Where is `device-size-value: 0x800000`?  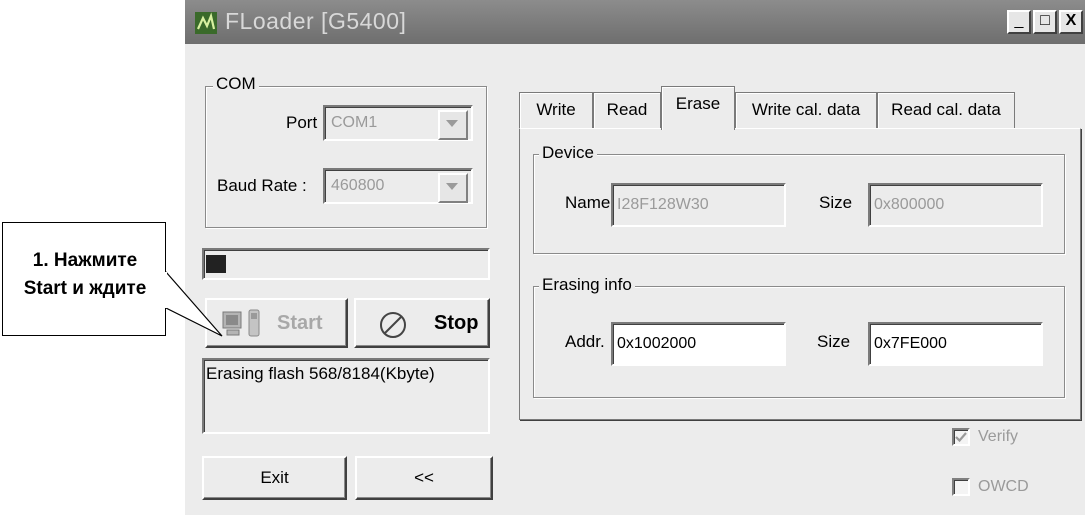 device-size-value: 0x800000 is located at coordinates (909, 204).